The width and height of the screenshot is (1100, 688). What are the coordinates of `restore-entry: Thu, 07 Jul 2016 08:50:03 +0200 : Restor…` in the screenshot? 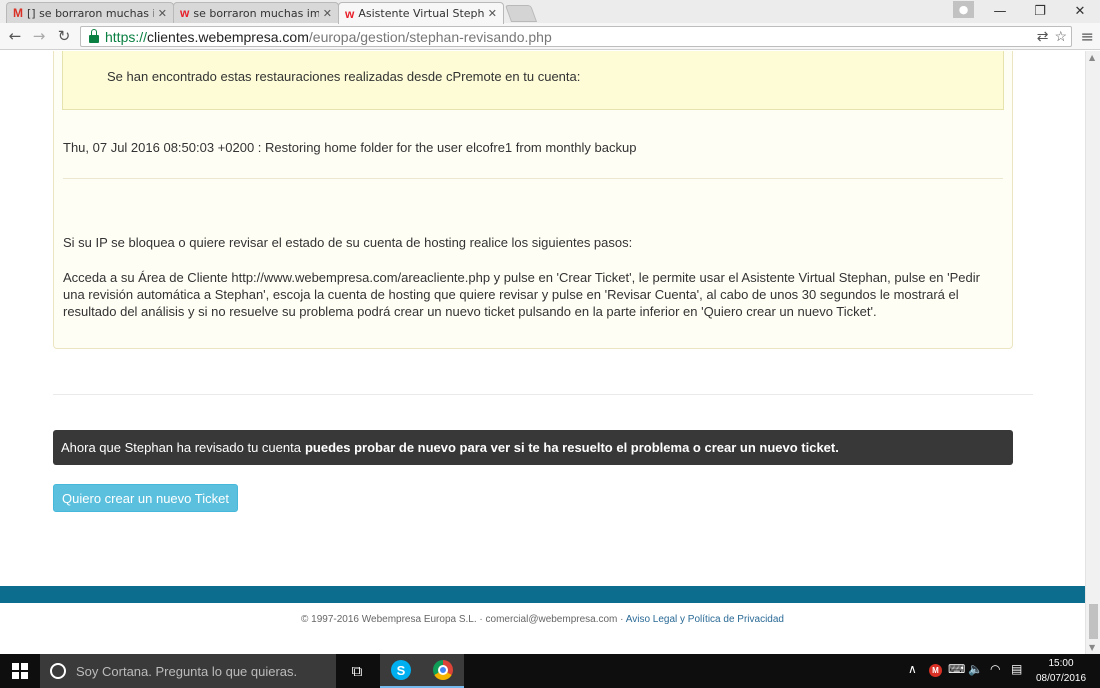 It's located at (350, 147).